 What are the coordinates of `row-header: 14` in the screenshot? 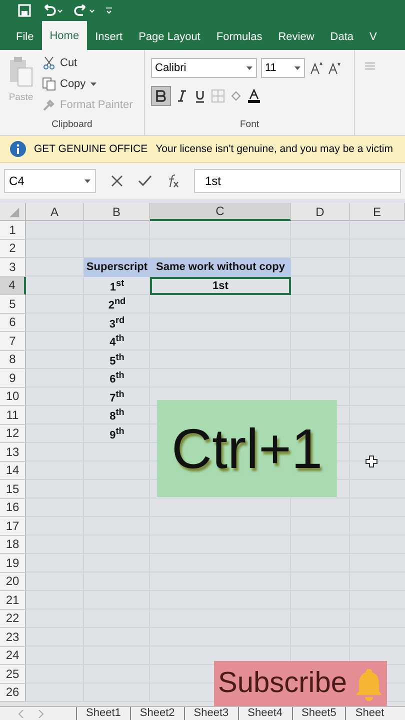 It's located at (13, 471).